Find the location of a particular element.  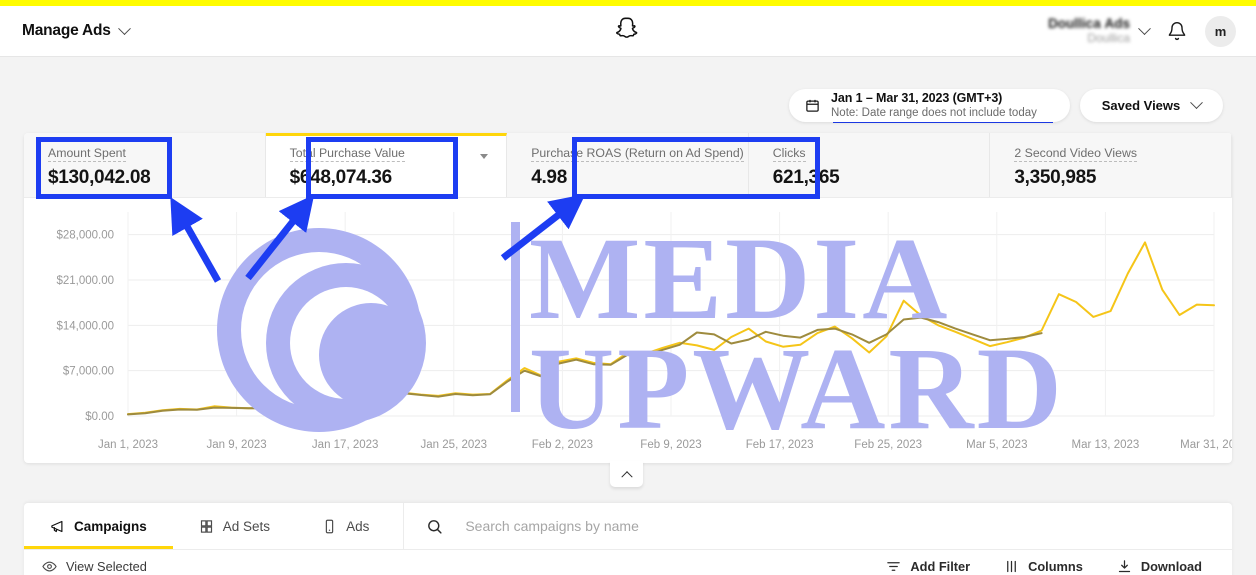

snapchat-ghost-icon is located at coordinates (628, 31).